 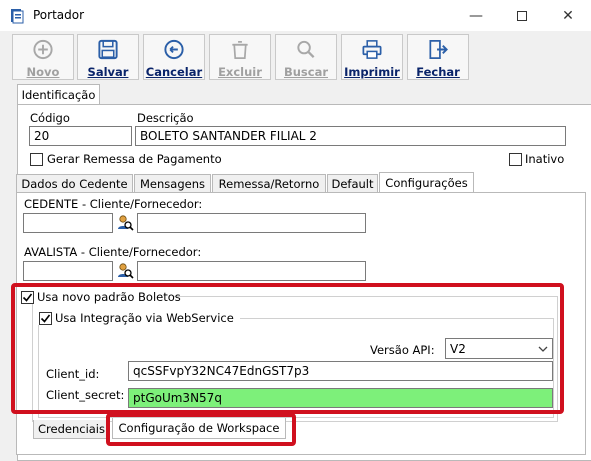 What do you see at coordinates (174, 49) in the screenshot?
I see `undo-icon` at bounding box center [174, 49].